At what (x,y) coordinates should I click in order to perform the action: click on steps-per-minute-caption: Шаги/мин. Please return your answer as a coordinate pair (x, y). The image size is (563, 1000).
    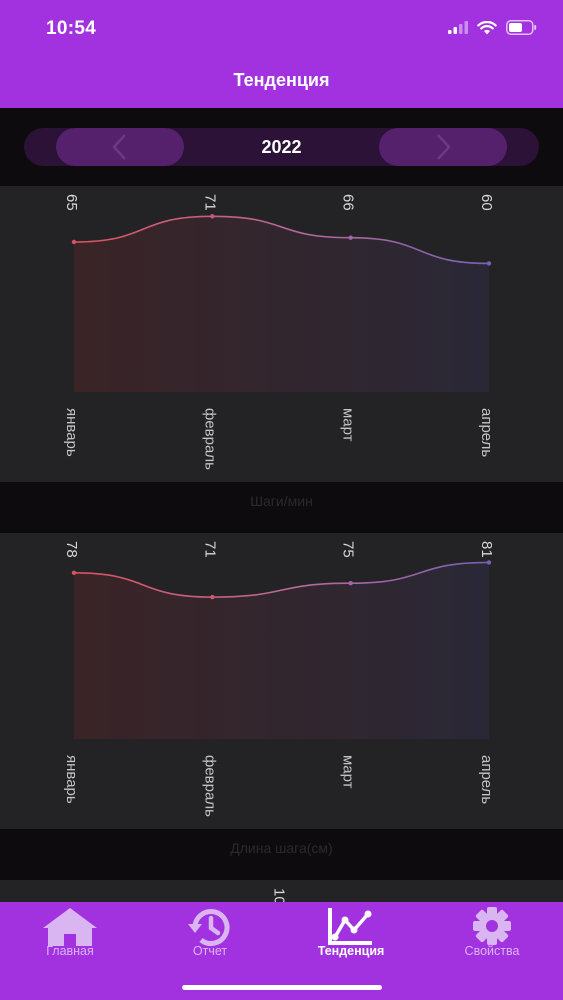
    Looking at the image, I should click on (281, 501).